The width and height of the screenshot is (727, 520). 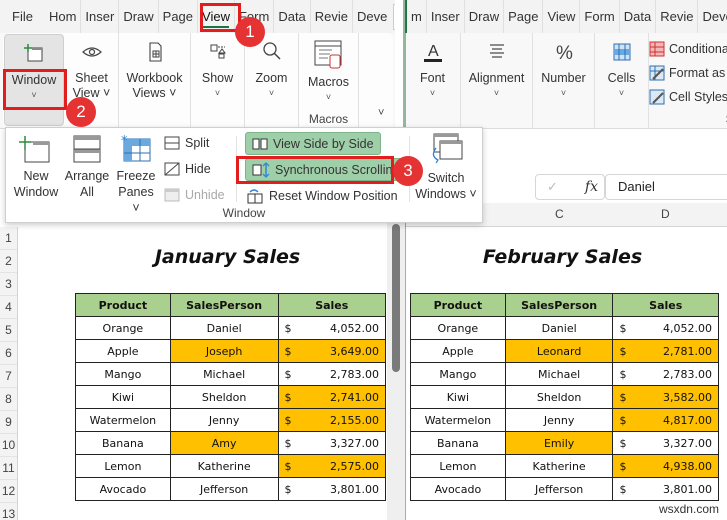 What do you see at coordinates (570, 187) in the screenshot?
I see `insert-function-button: fx` at bounding box center [570, 187].